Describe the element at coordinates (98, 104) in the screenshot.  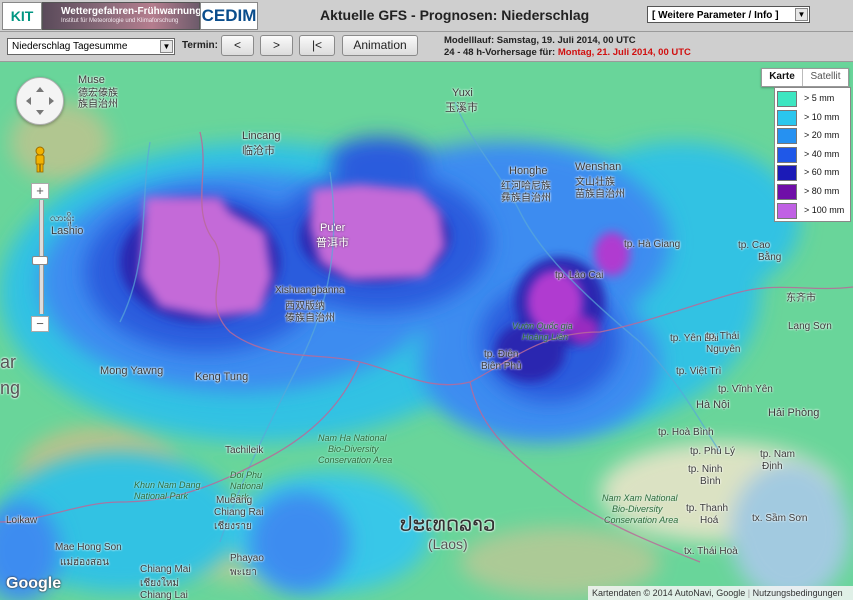
I see `map-label-dehong2: 族自治州` at that location.